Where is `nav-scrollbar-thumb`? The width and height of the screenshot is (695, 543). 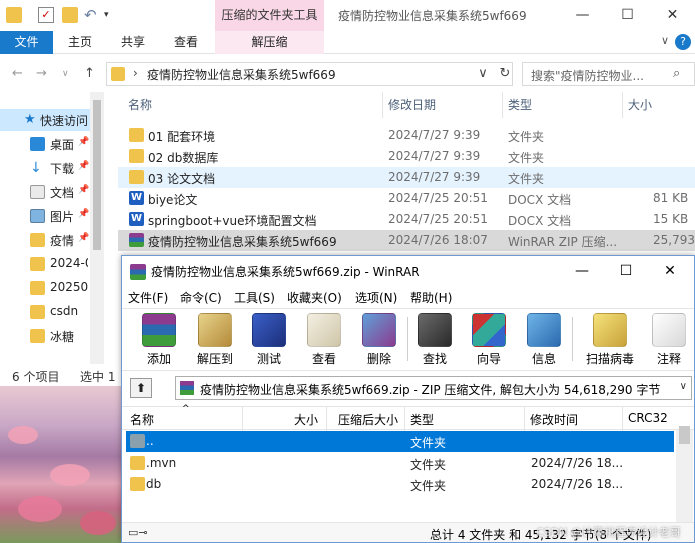
nav-scrollbar-thumb is located at coordinates (97, 175).